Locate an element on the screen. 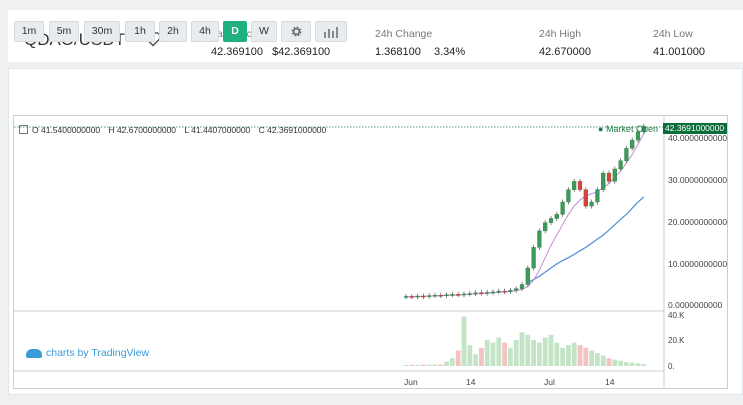  price-tick: 10.0000000000 is located at coordinates (698, 264).